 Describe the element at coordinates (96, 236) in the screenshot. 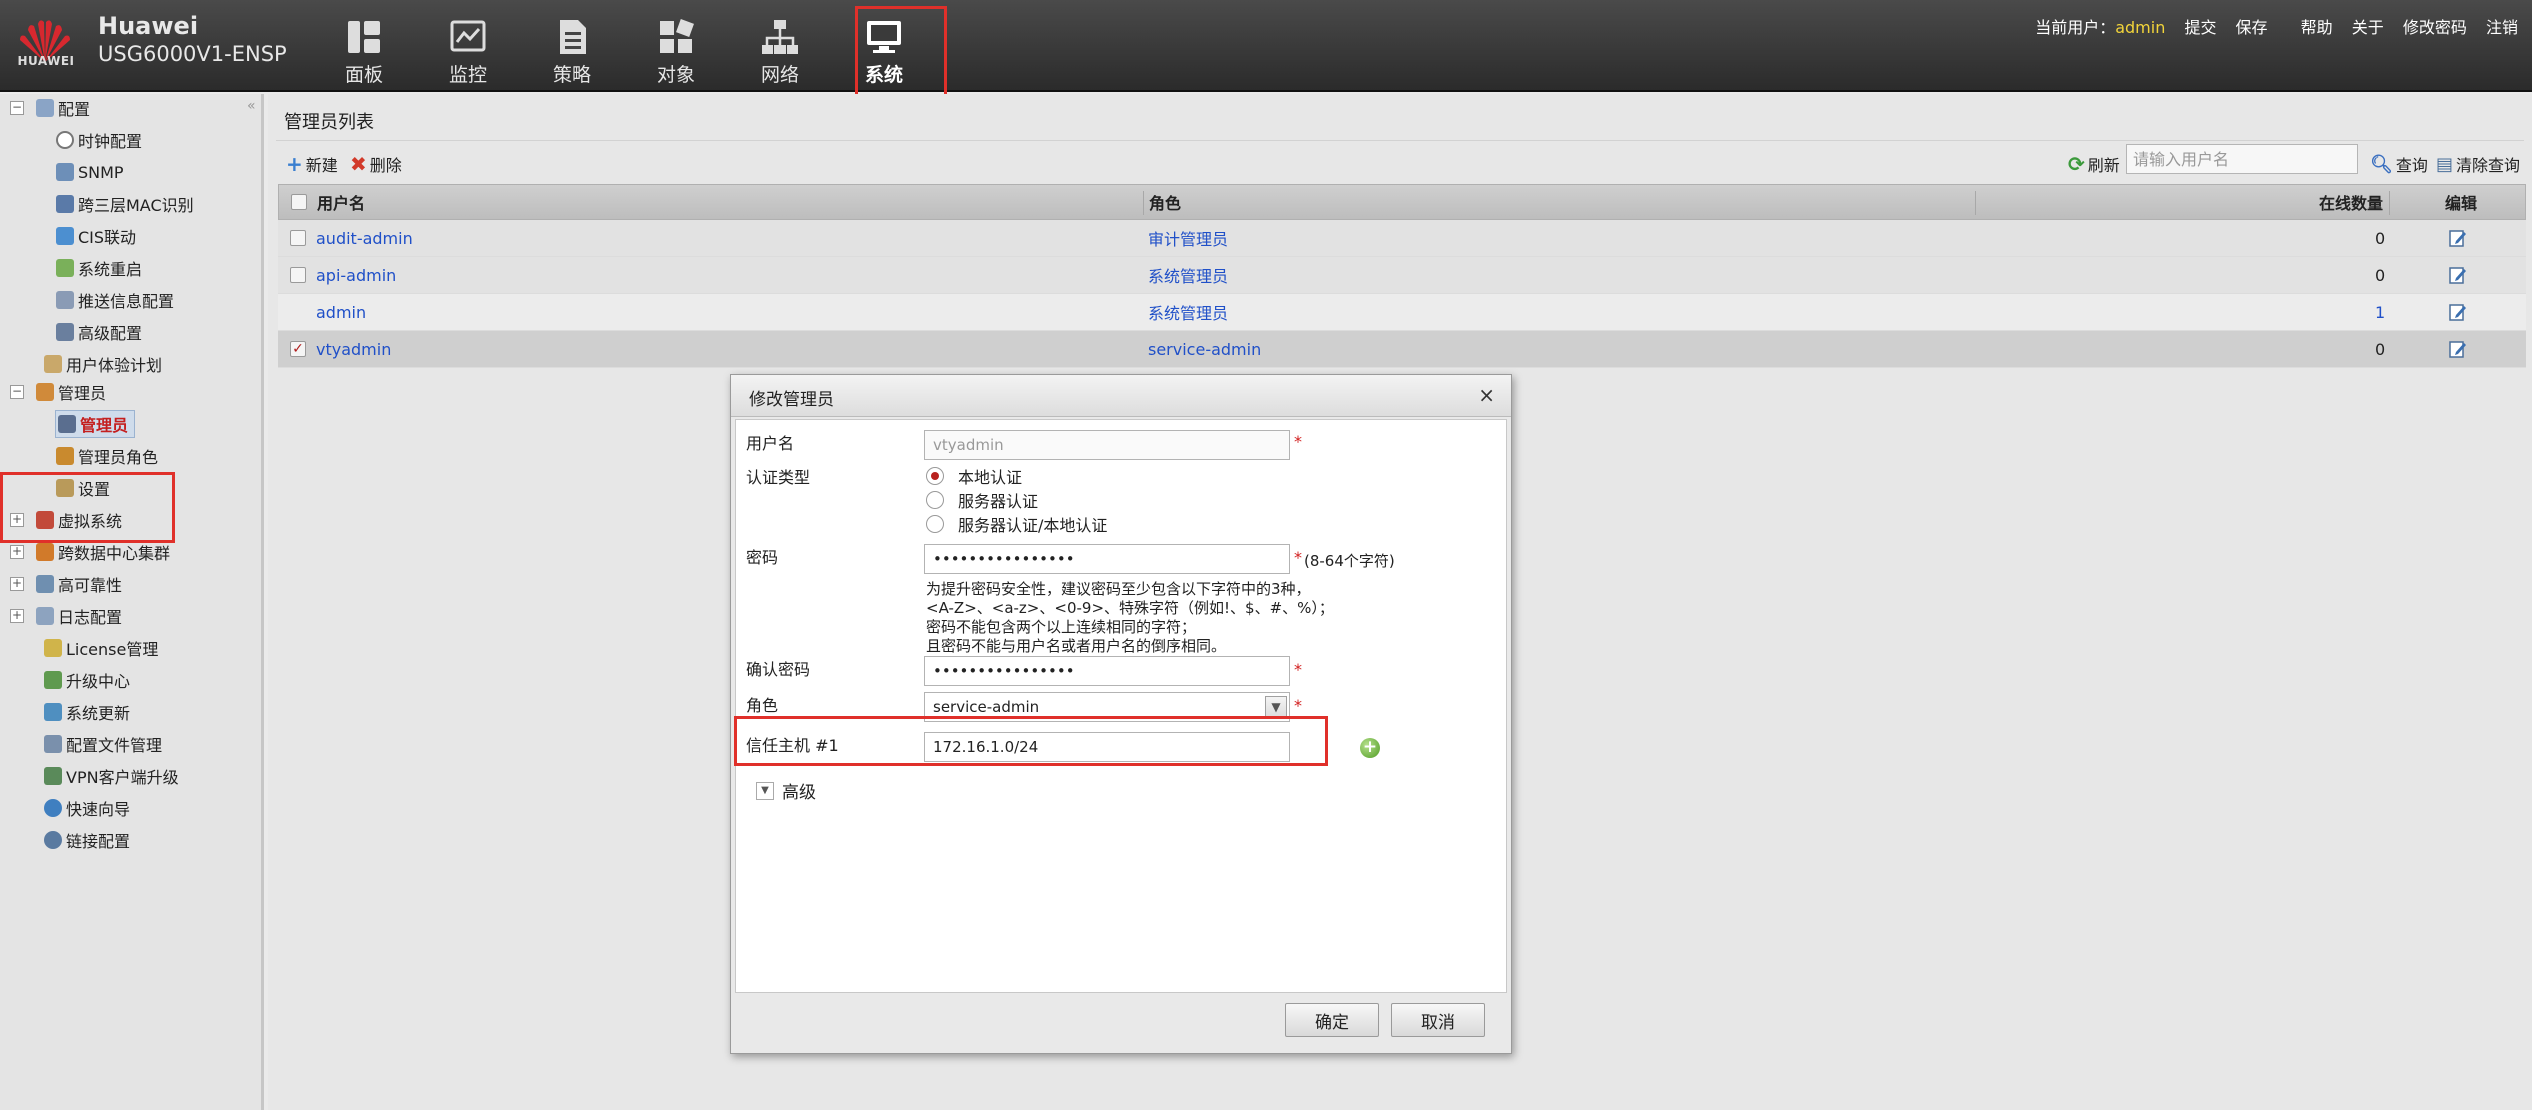

I see `tree-node-cis: CIS联动` at that location.